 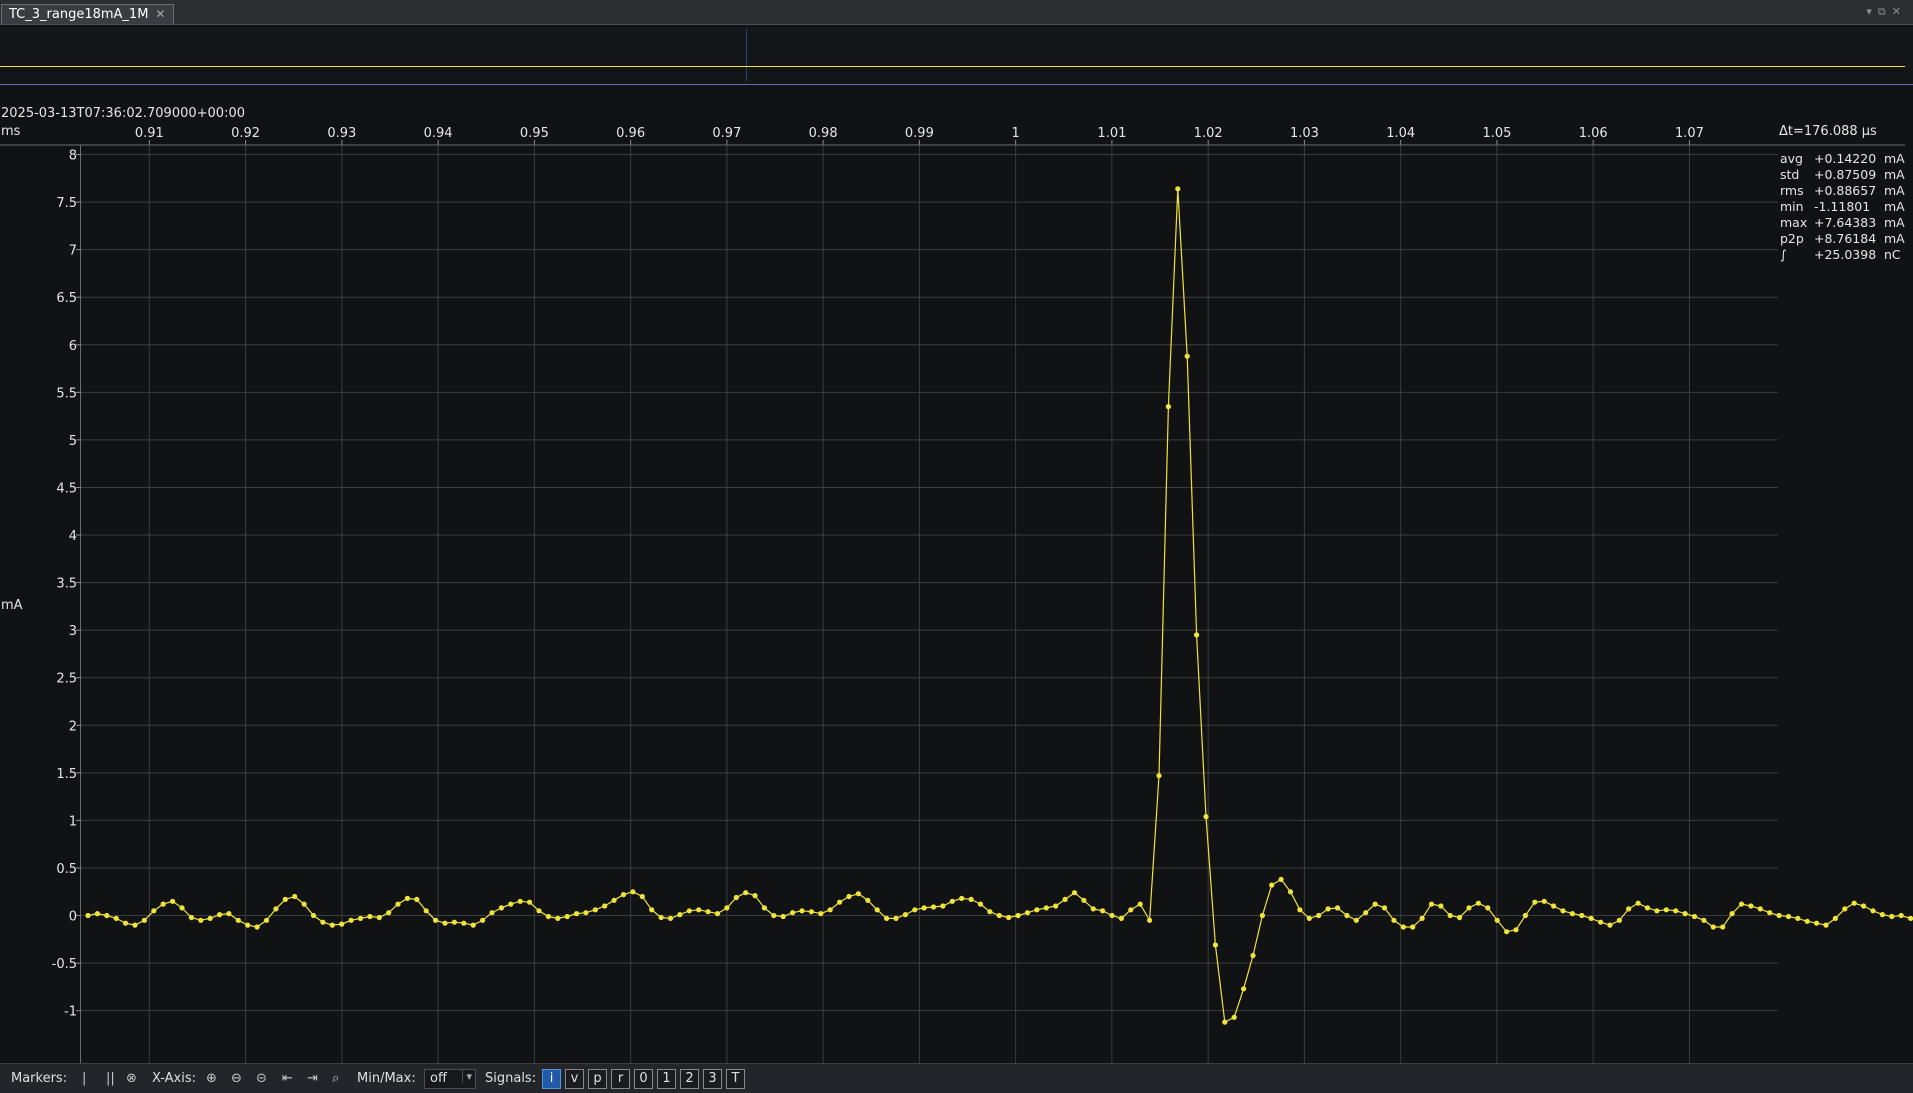 I want to click on stat-label: max, so click(x=1794, y=222).